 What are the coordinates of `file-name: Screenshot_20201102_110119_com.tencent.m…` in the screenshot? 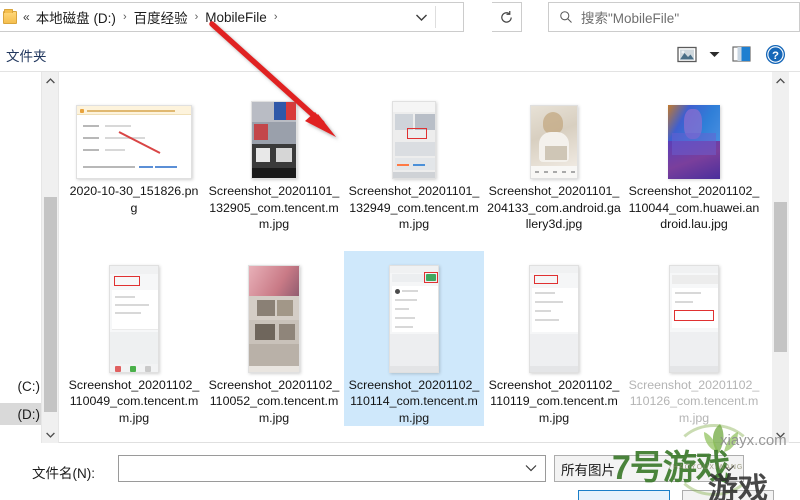 It's located at (554, 401).